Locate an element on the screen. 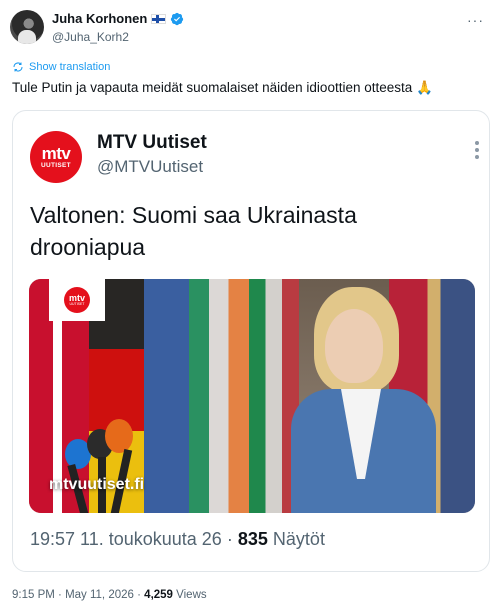  views-label: Views is located at coordinates (191, 595).